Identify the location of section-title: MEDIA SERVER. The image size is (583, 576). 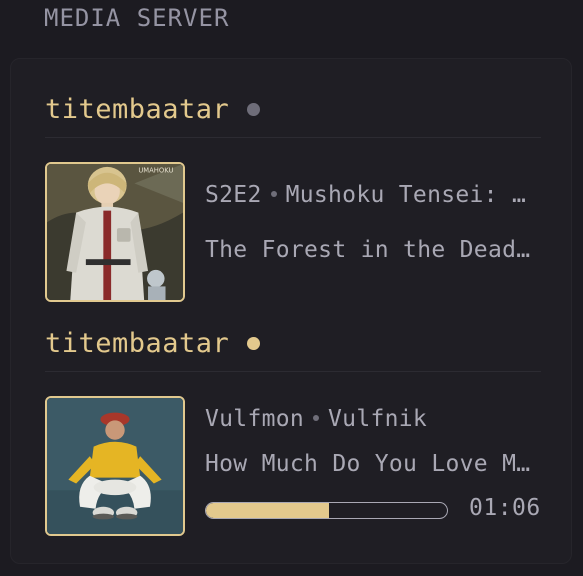
(137, 18).